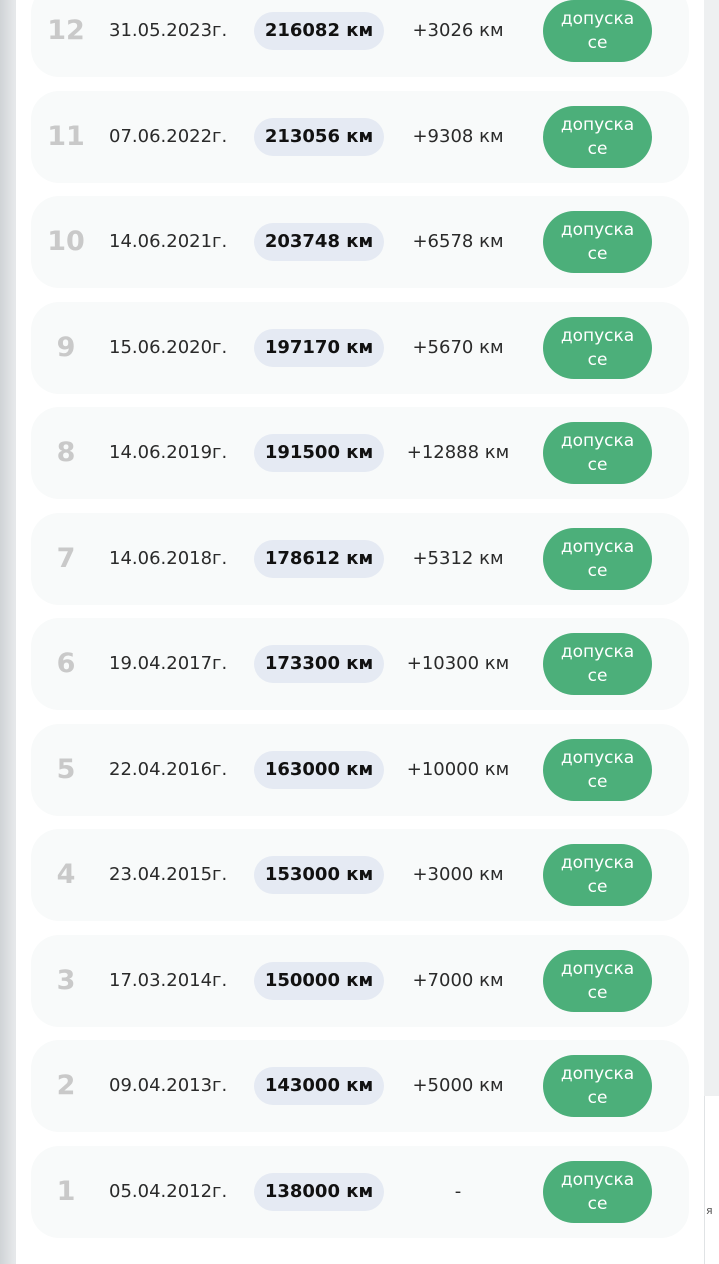  Describe the element at coordinates (168, 1191) in the screenshot. I see `inspection-date: 05.04.2012г.` at that location.